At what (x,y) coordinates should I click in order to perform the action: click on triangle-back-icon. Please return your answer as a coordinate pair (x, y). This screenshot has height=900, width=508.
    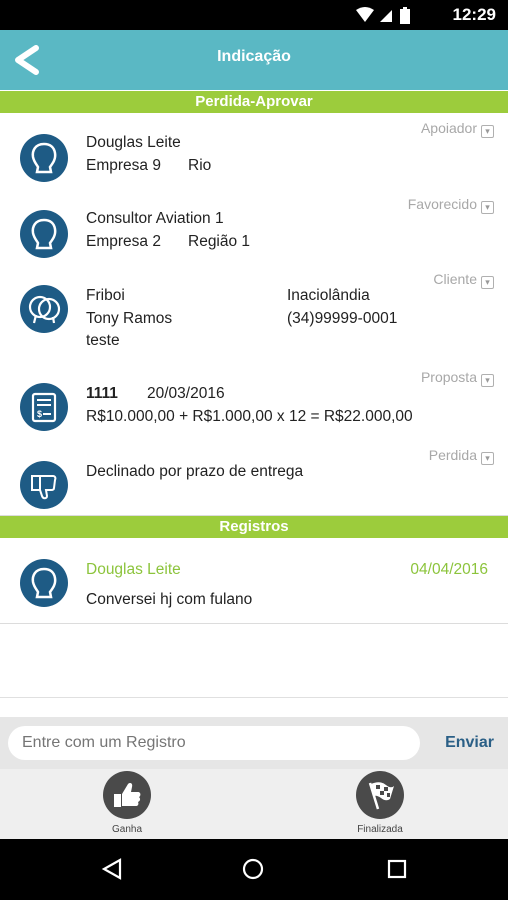
    Looking at the image, I should click on (111, 869).